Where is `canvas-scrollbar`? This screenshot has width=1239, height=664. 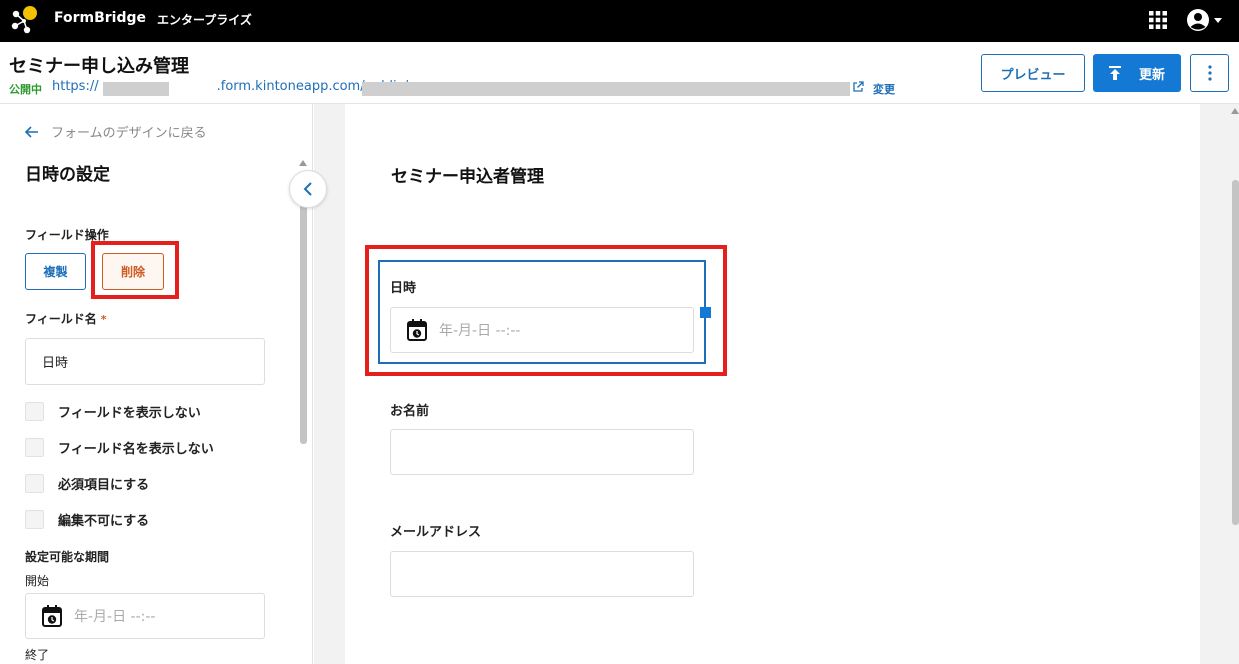 canvas-scrollbar is located at coordinates (1235, 352).